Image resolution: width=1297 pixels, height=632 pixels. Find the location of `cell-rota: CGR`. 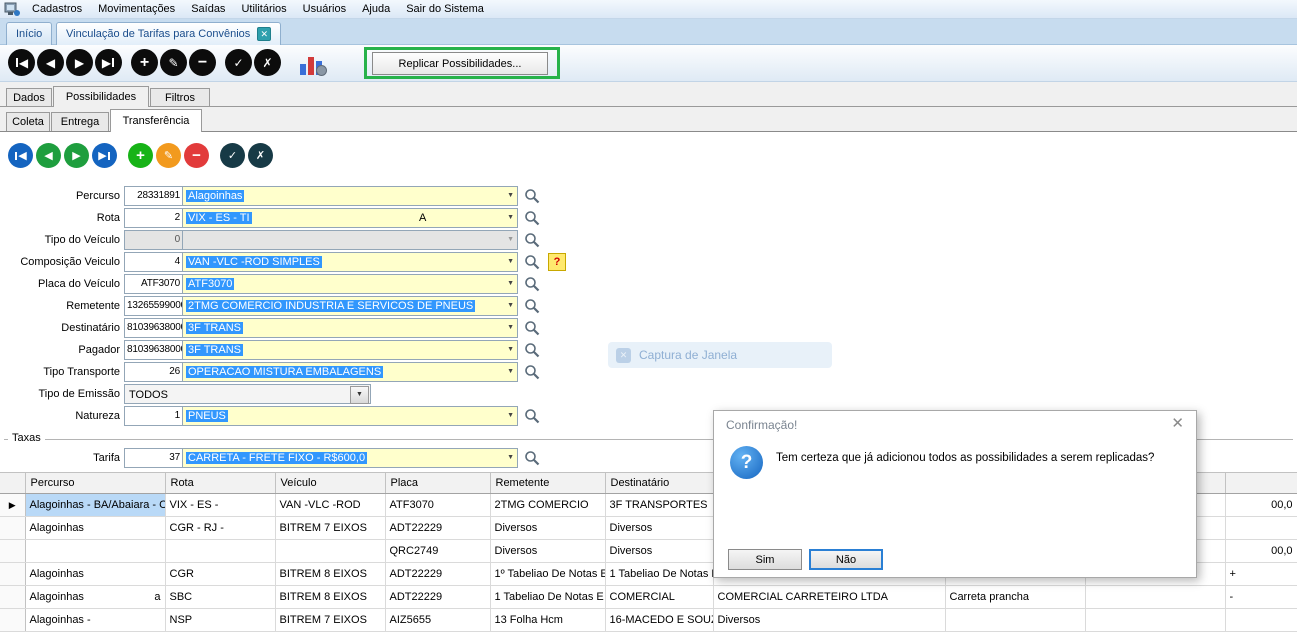

cell-rota: CGR is located at coordinates (220, 574).